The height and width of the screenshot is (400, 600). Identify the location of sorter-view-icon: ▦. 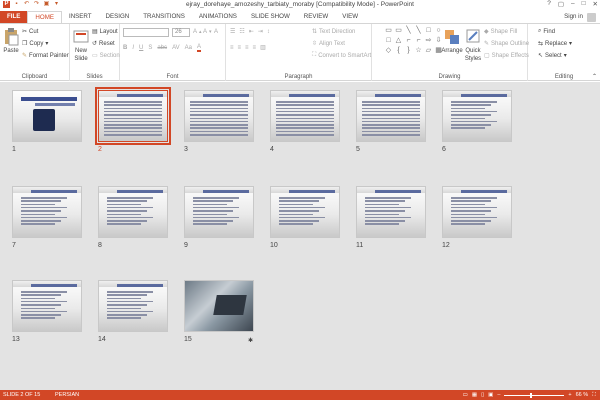
(474, 395).